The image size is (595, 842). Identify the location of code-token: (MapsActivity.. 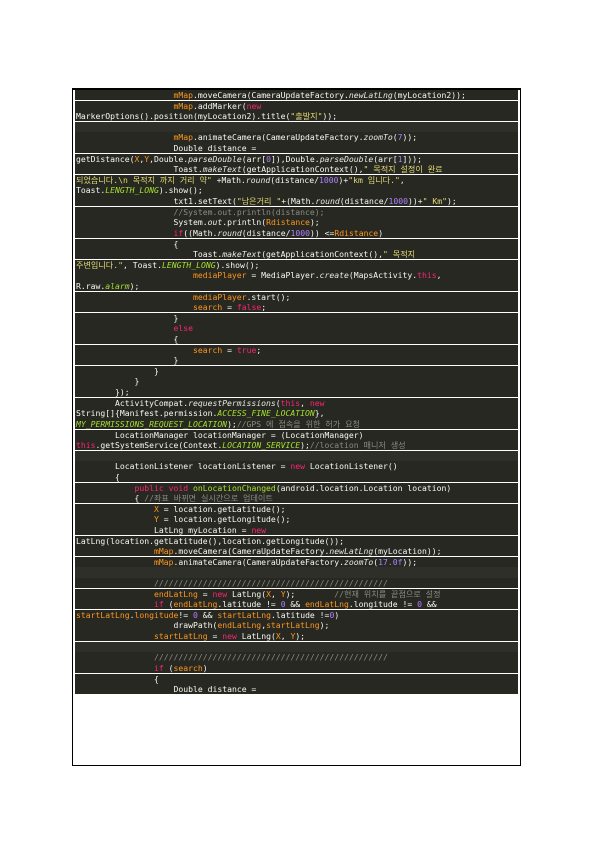
(383, 275).